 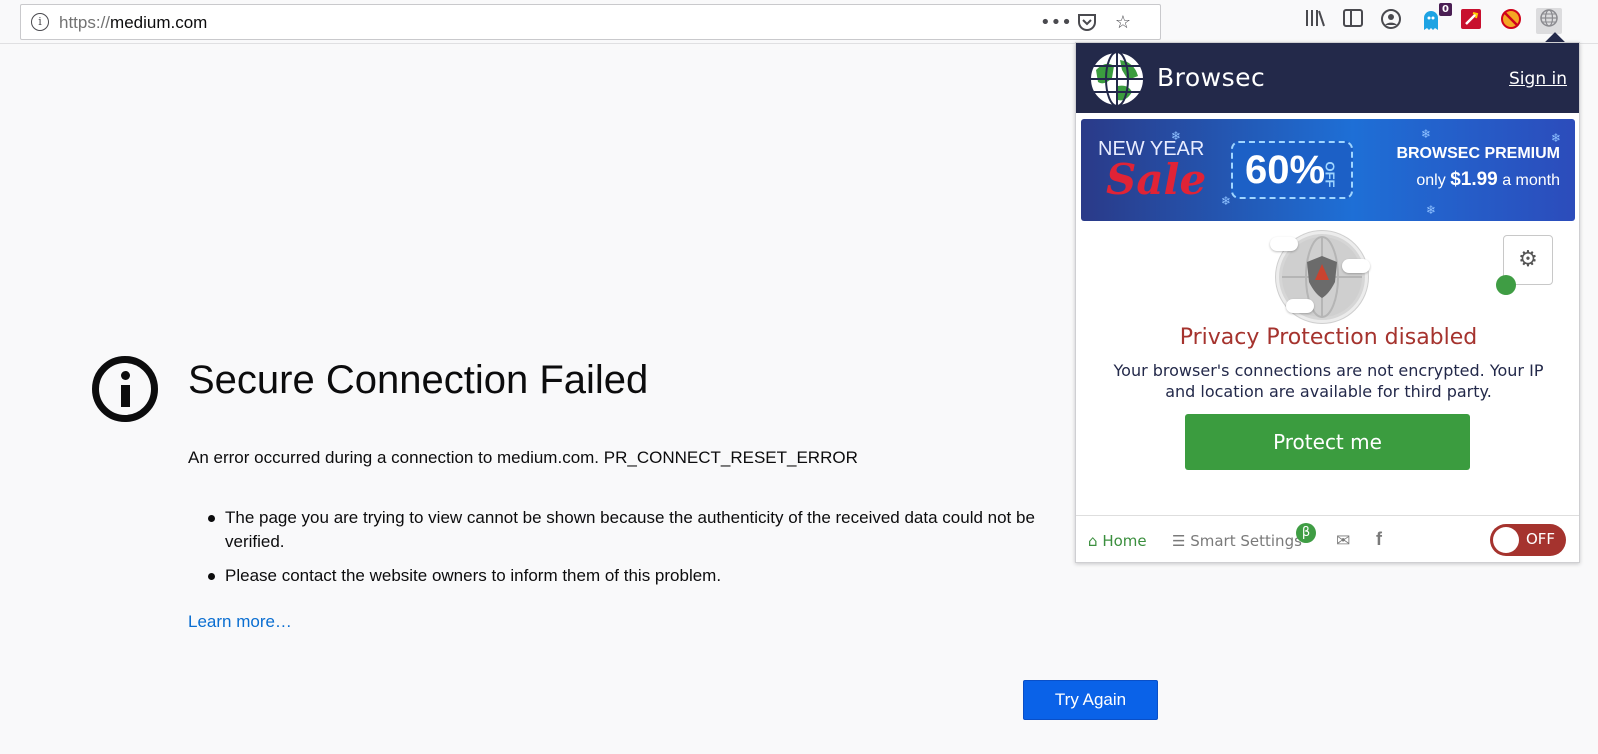 What do you see at coordinates (1391, 21) in the screenshot?
I see `account-icon` at bounding box center [1391, 21].